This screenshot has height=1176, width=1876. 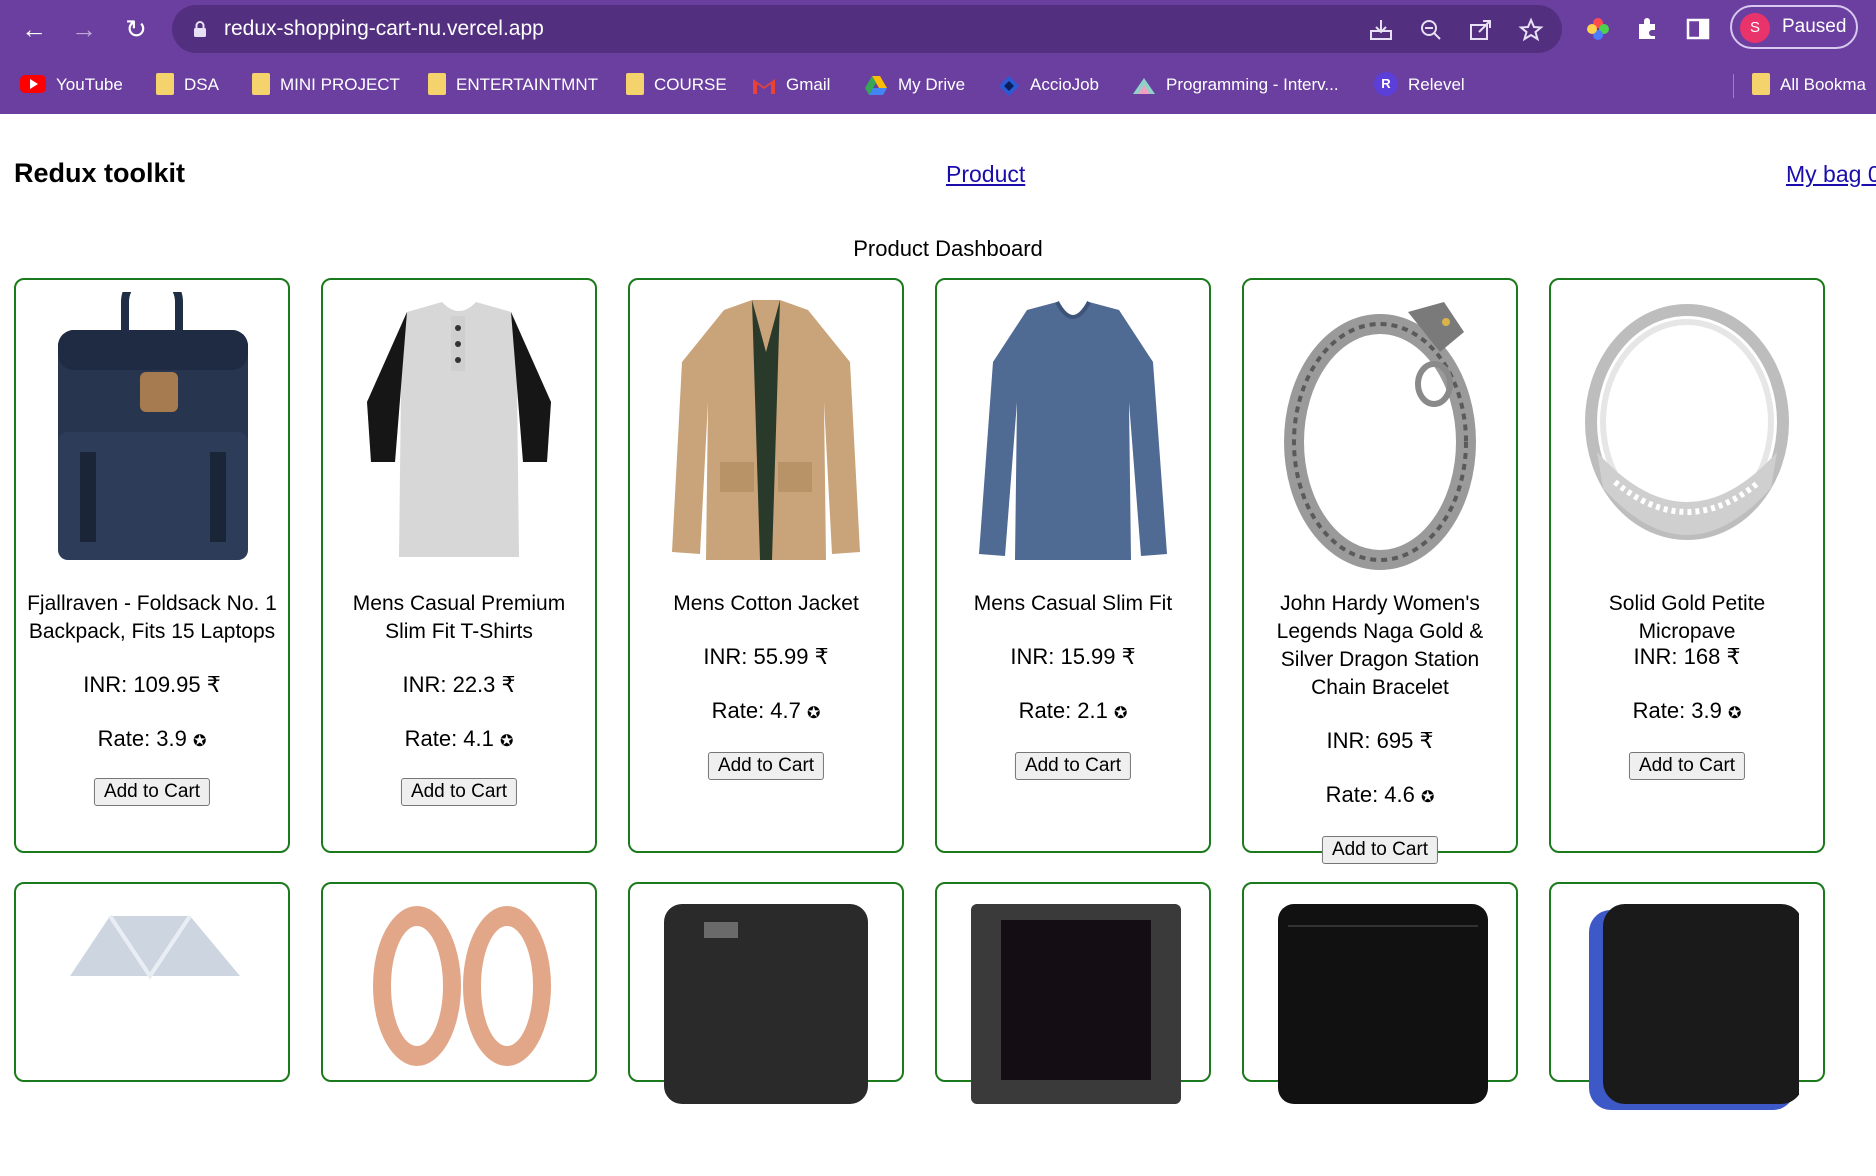 What do you see at coordinates (1687, 656) in the screenshot?
I see `product-price: INR: 168 ₹` at bounding box center [1687, 656].